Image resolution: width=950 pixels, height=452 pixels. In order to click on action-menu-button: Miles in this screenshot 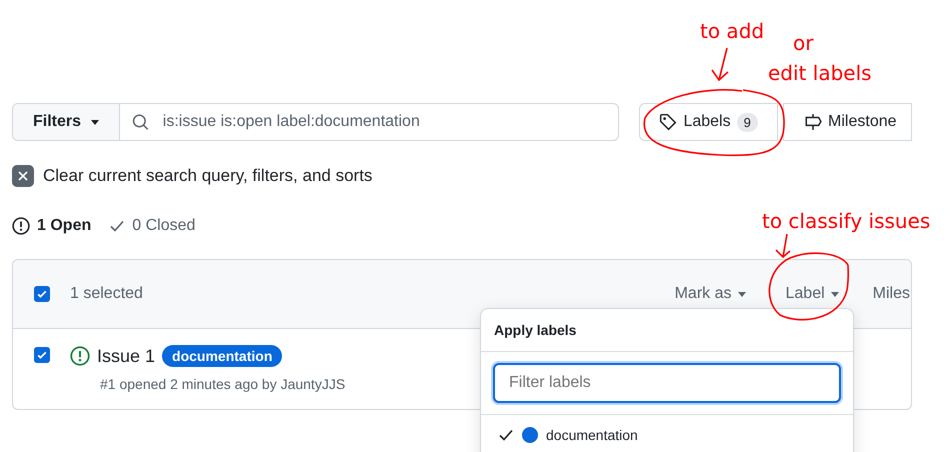, I will do `click(884, 294)`.